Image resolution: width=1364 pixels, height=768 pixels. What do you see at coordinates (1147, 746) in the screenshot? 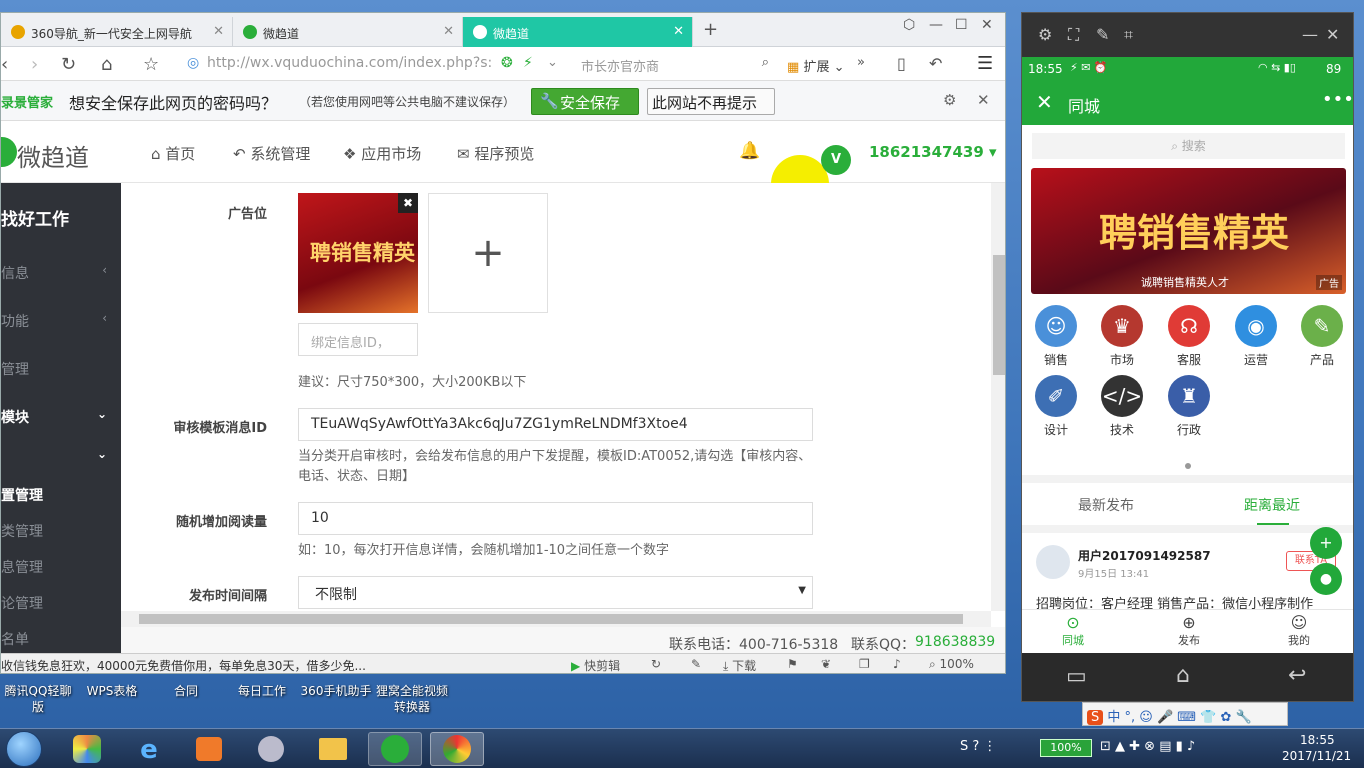
I see `tray-more-icons: ⊡ ▲ ✚ ⊗ ▤ ▮ ♪` at bounding box center [1147, 746].